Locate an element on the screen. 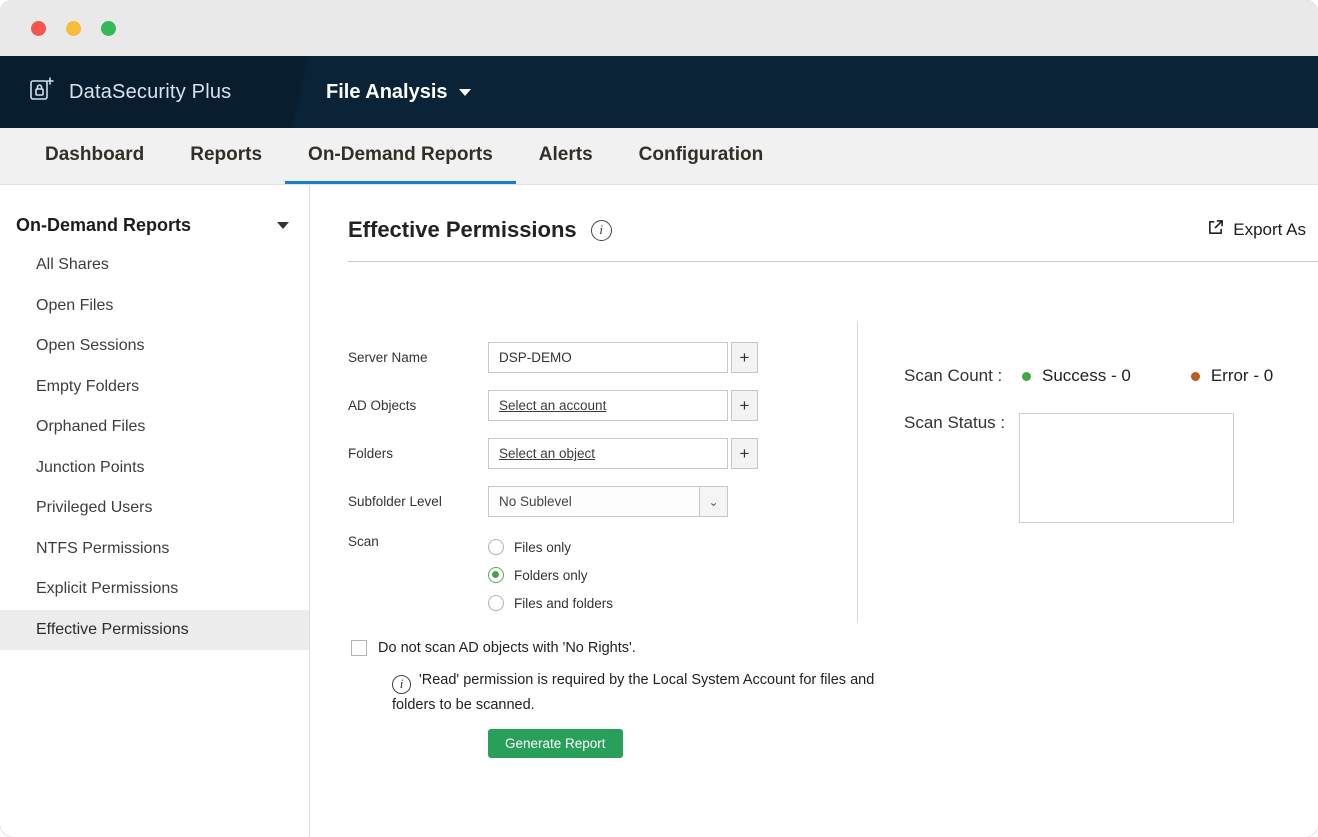 This screenshot has height=837, width=1318. close-window-button is located at coordinates (38, 28).